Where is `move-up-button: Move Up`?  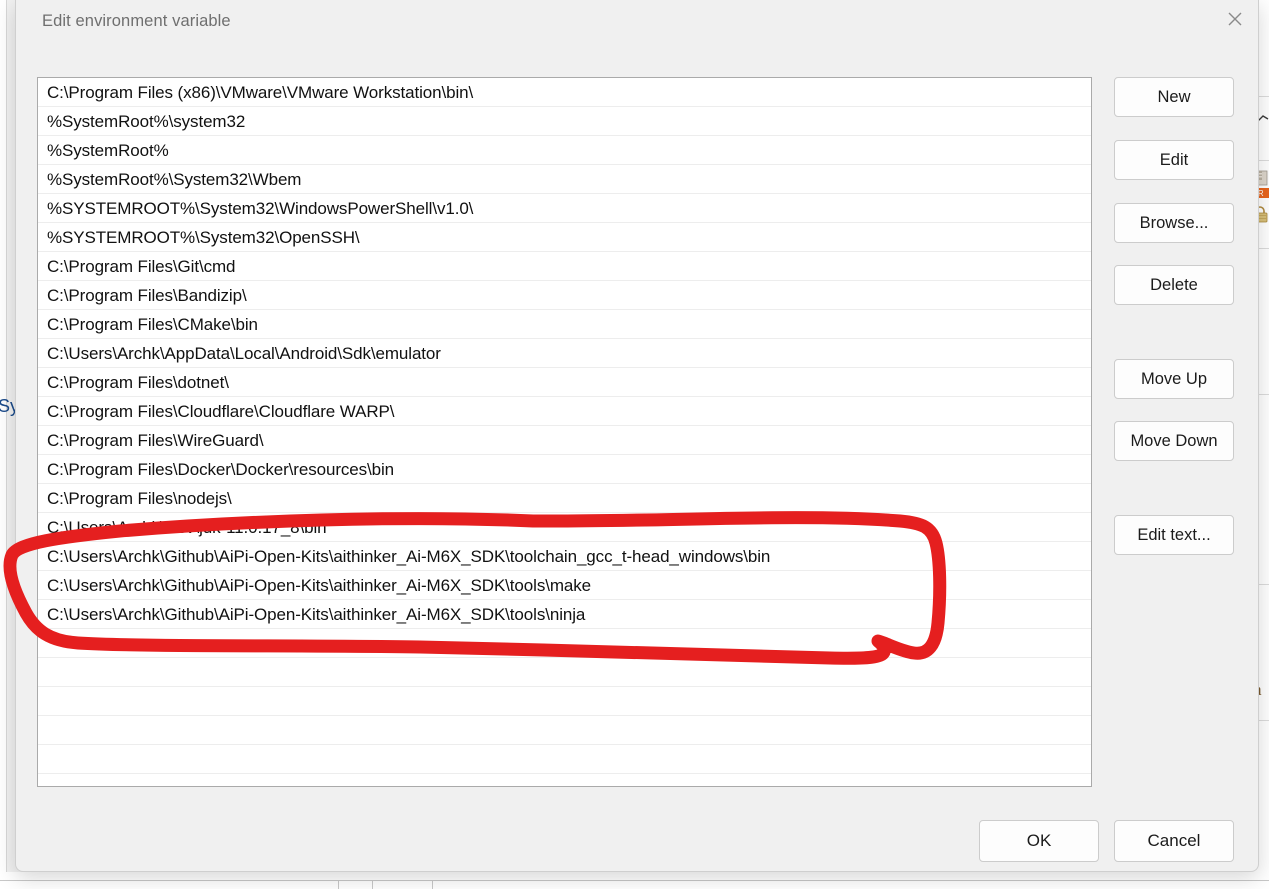 move-up-button: Move Up is located at coordinates (1174, 379).